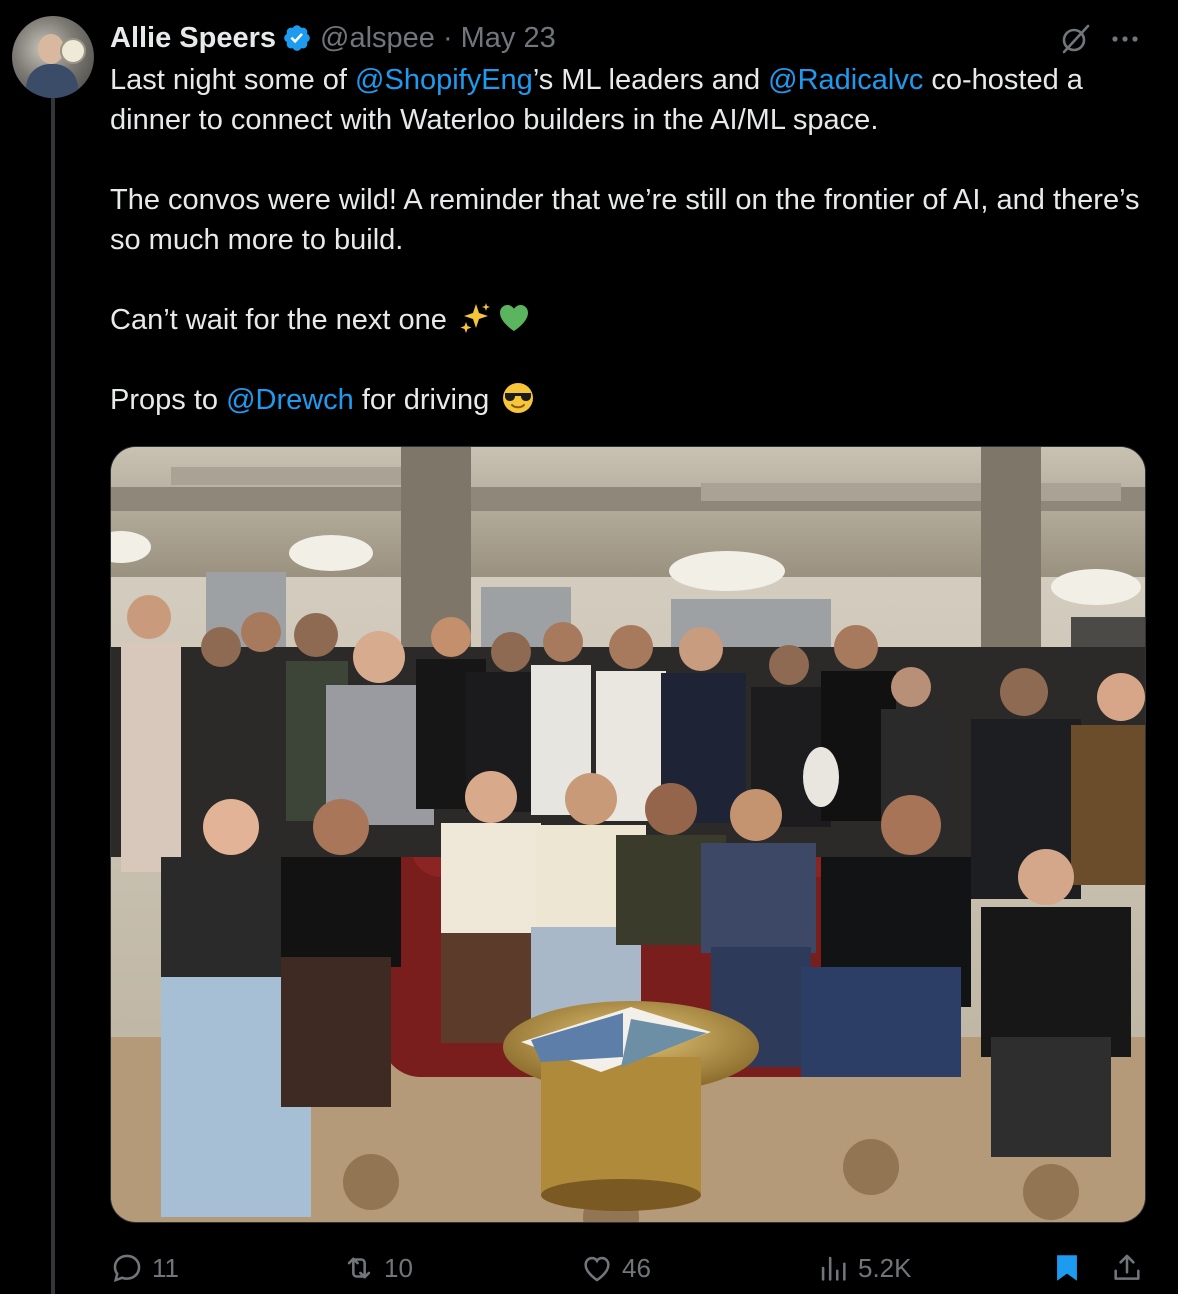  I want to click on avatar-body, so click(52, 81).